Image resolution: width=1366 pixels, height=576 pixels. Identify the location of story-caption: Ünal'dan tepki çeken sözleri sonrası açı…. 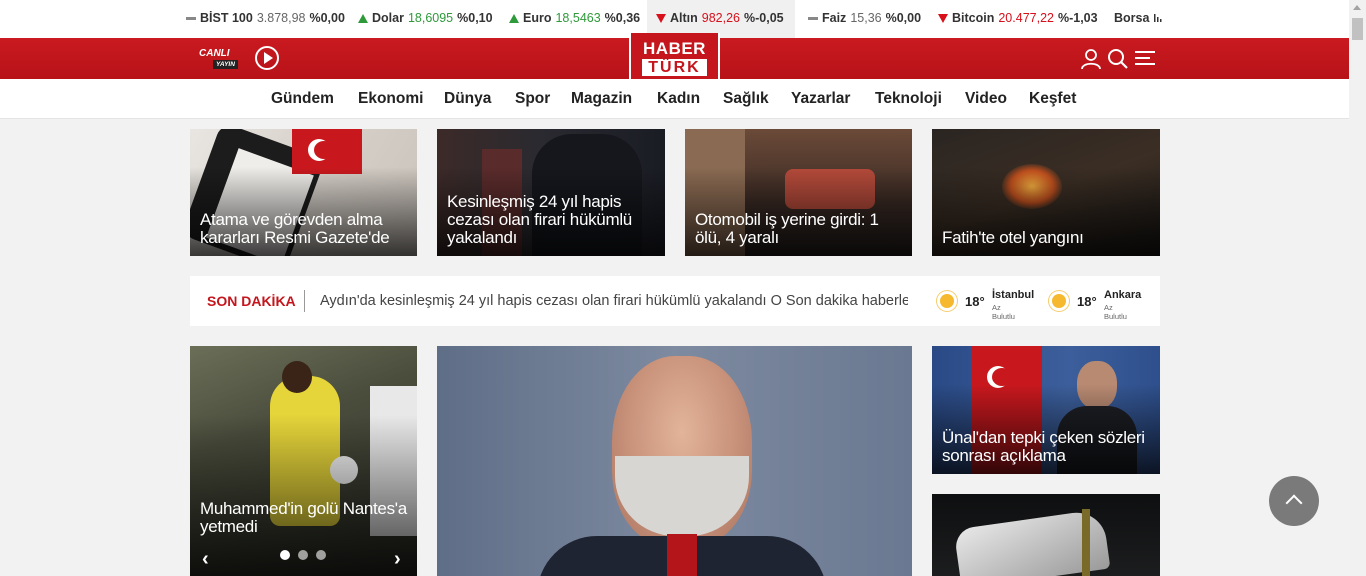
(1043, 446).